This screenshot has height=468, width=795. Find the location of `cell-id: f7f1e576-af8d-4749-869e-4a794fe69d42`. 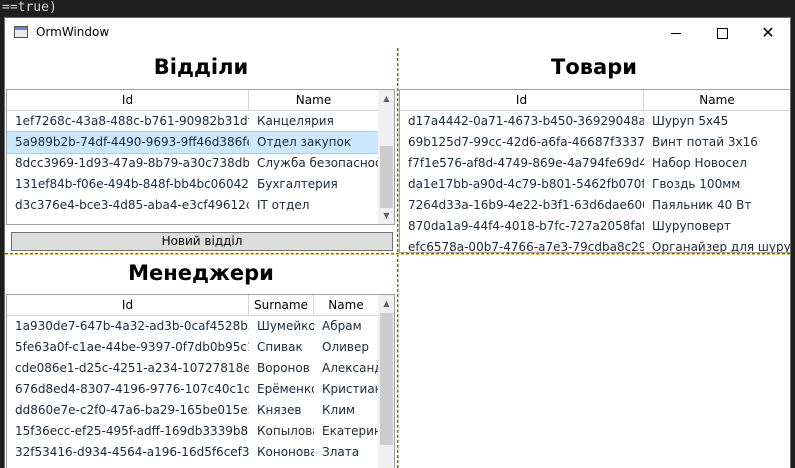

cell-id: f7f1e576-af8d-4749-869e-4a794fe69d42 is located at coordinates (526, 163).